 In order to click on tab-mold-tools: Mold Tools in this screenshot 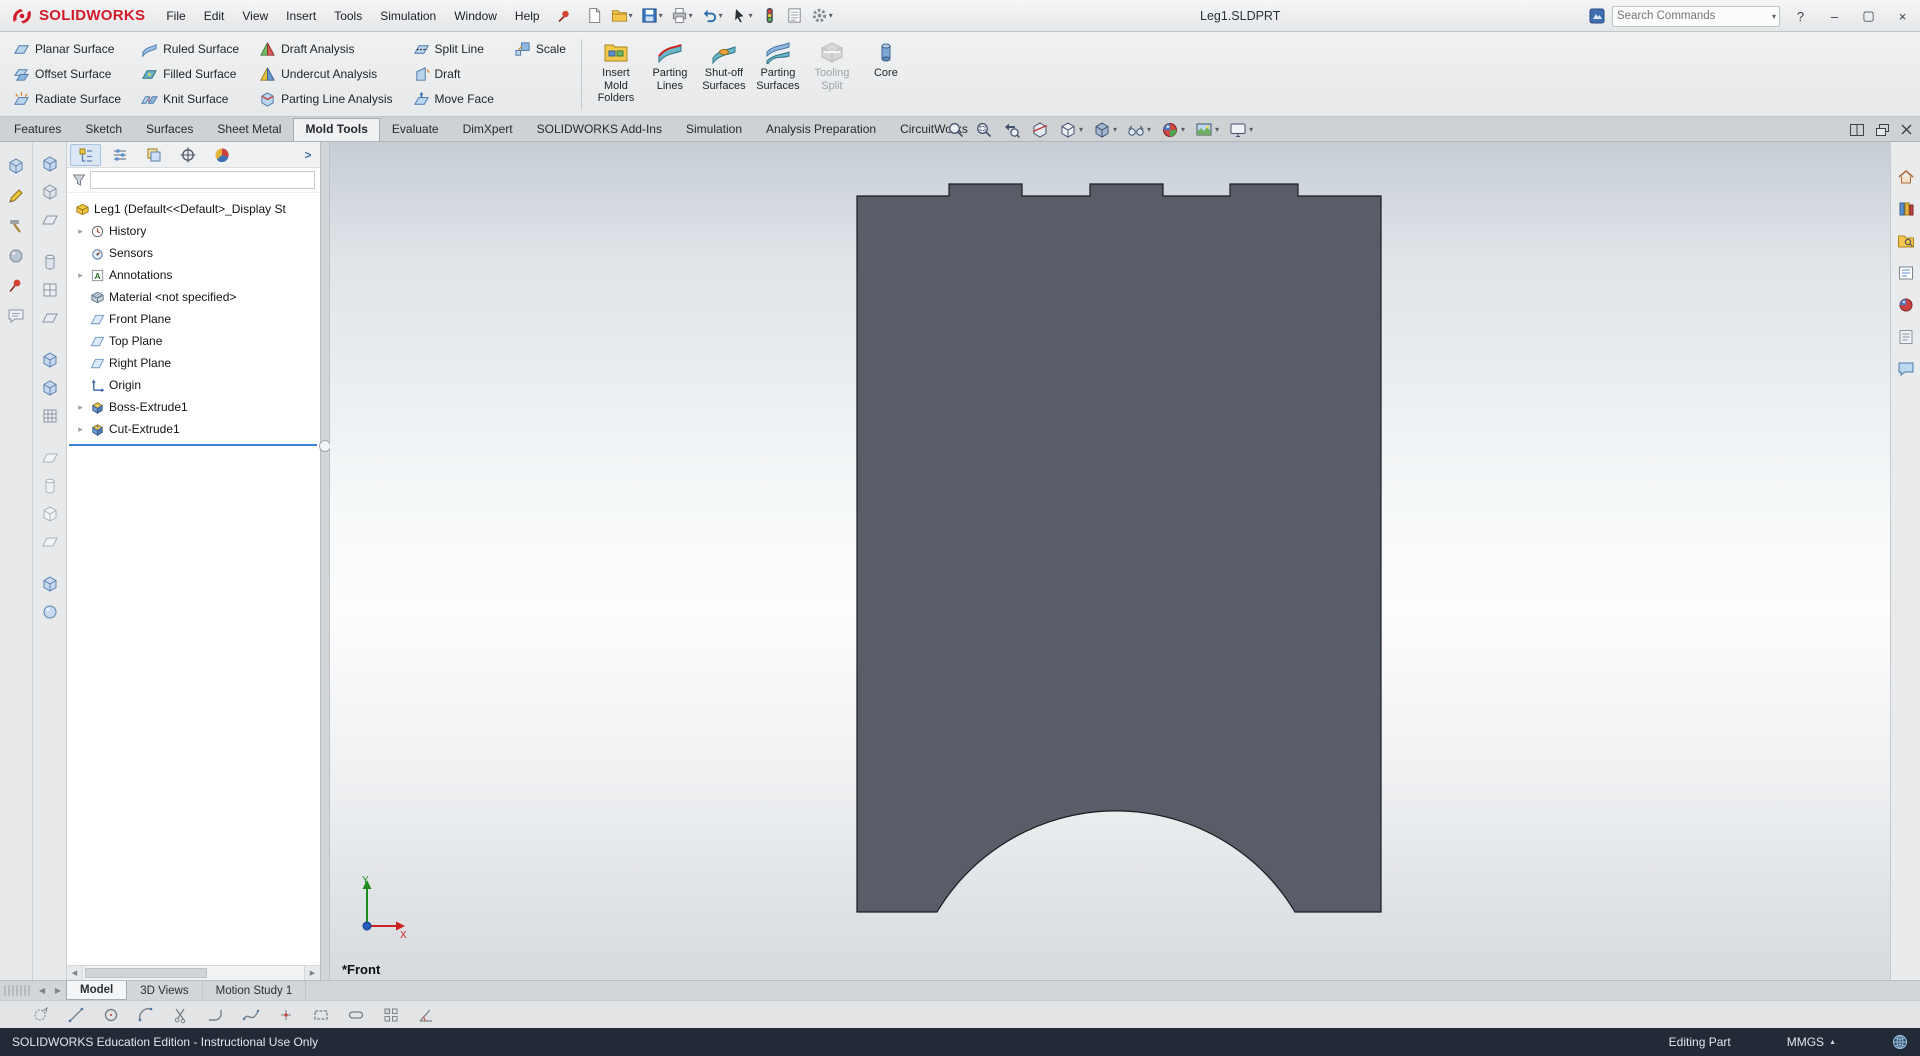, I will do `click(336, 129)`.